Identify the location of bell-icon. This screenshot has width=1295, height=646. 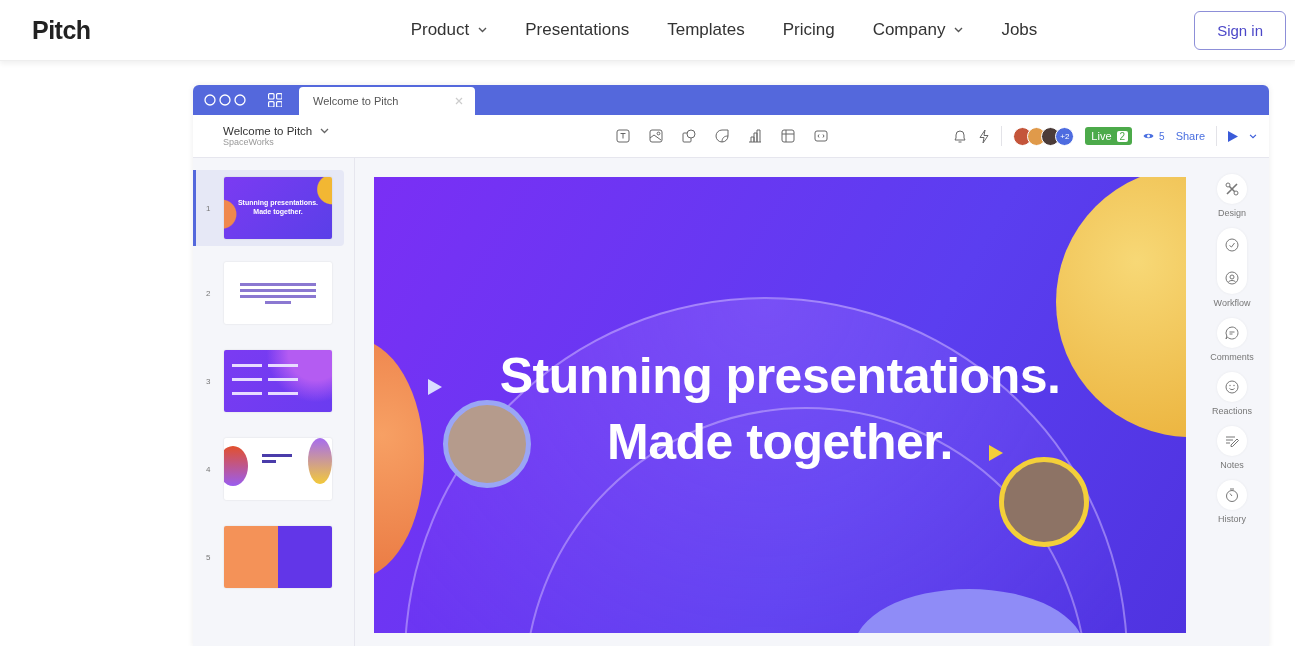
(960, 136).